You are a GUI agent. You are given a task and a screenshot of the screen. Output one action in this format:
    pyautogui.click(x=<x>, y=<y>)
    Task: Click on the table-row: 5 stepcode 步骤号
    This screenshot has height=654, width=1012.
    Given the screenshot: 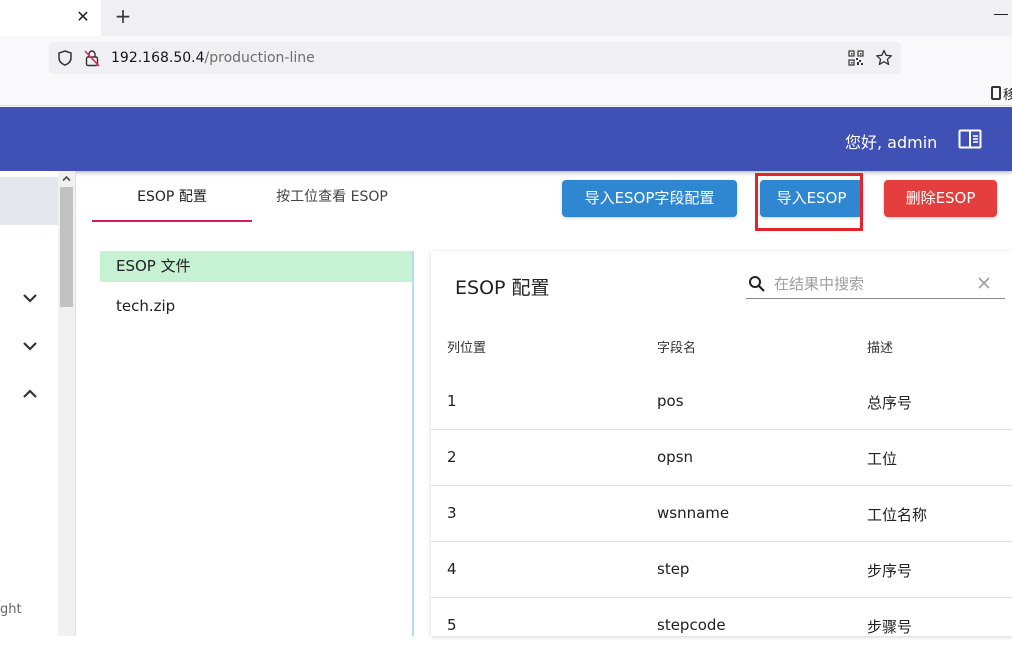 What is the action you would take?
    pyautogui.click(x=721, y=626)
    